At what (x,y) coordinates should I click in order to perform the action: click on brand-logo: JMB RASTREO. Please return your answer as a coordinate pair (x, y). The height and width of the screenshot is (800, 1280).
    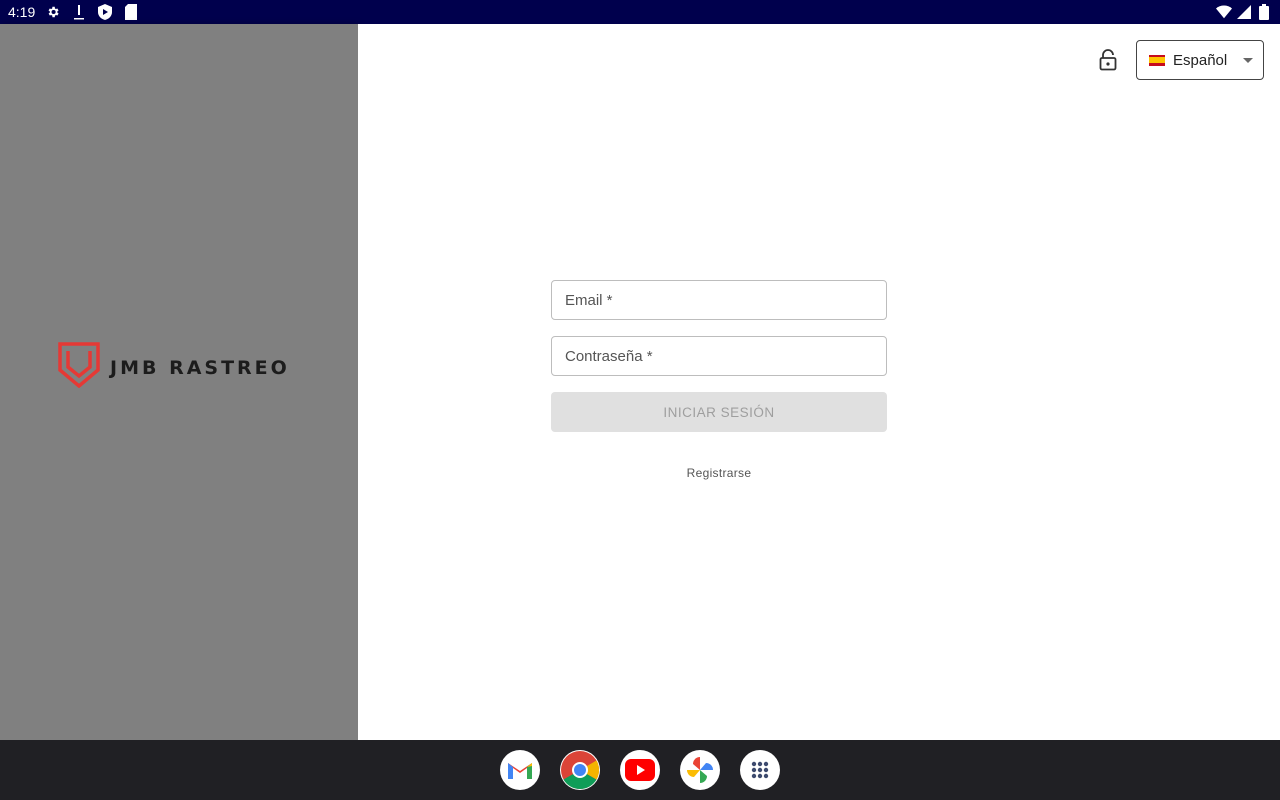
    Looking at the image, I should click on (174, 367).